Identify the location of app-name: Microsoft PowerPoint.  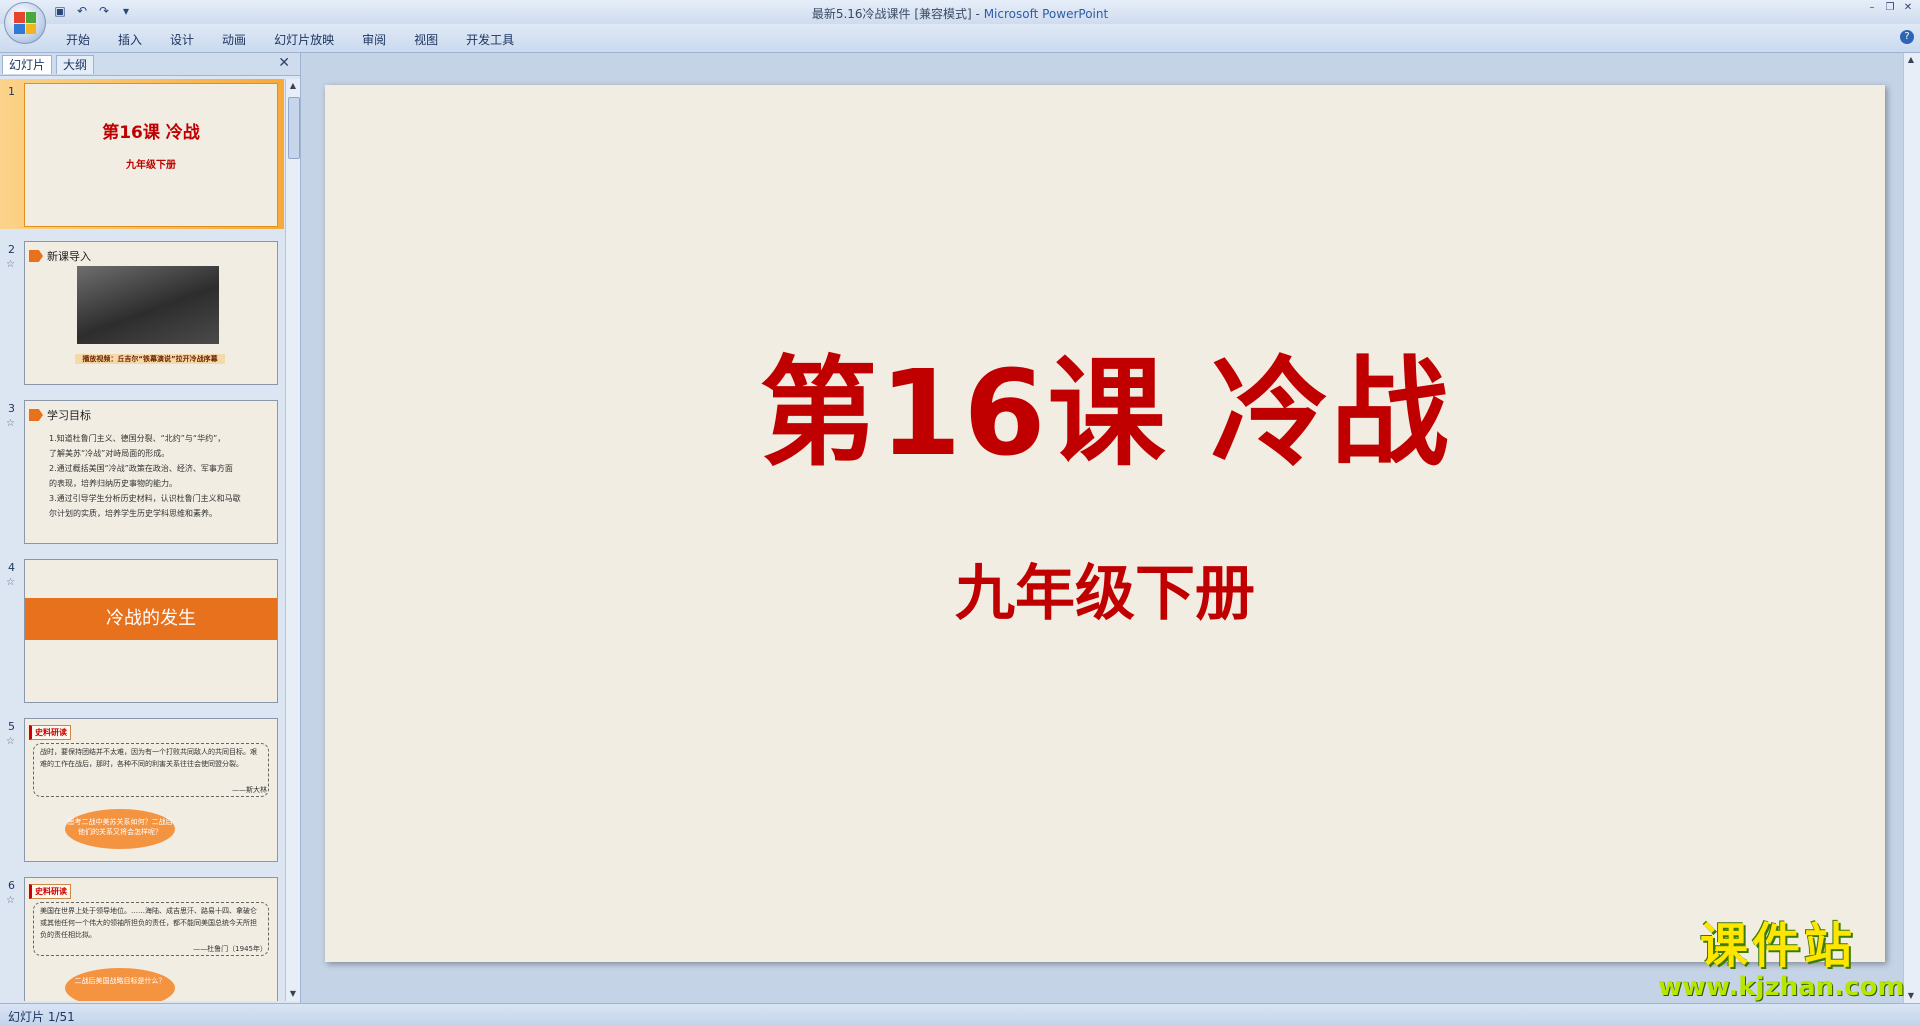
(1046, 14).